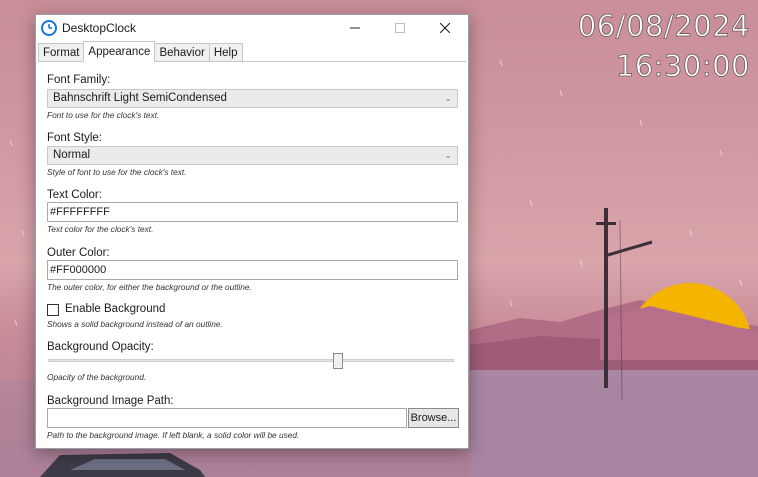  I want to click on background-opacity-hint: Opacity of the background., so click(97, 377).